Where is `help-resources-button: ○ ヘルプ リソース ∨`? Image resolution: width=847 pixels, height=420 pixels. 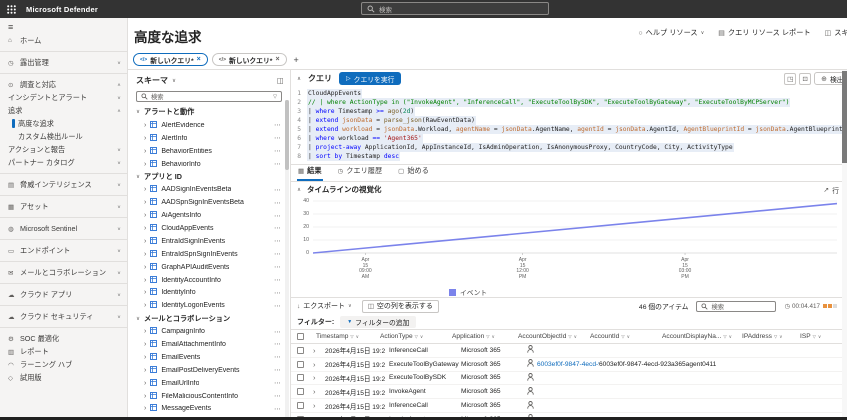
help-resources-button: ○ ヘルプ リソース ∨ is located at coordinates (671, 33).